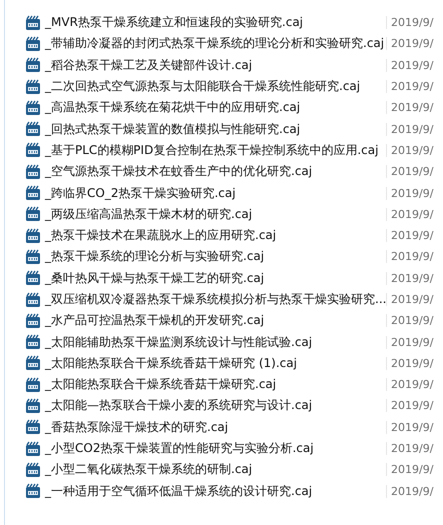 This screenshot has height=525, width=443. Describe the element at coordinates (214, 65) in the screenshot. I see `file-name: _稻谷热泵干燥工艺及关键部件设计.caj` at that location.